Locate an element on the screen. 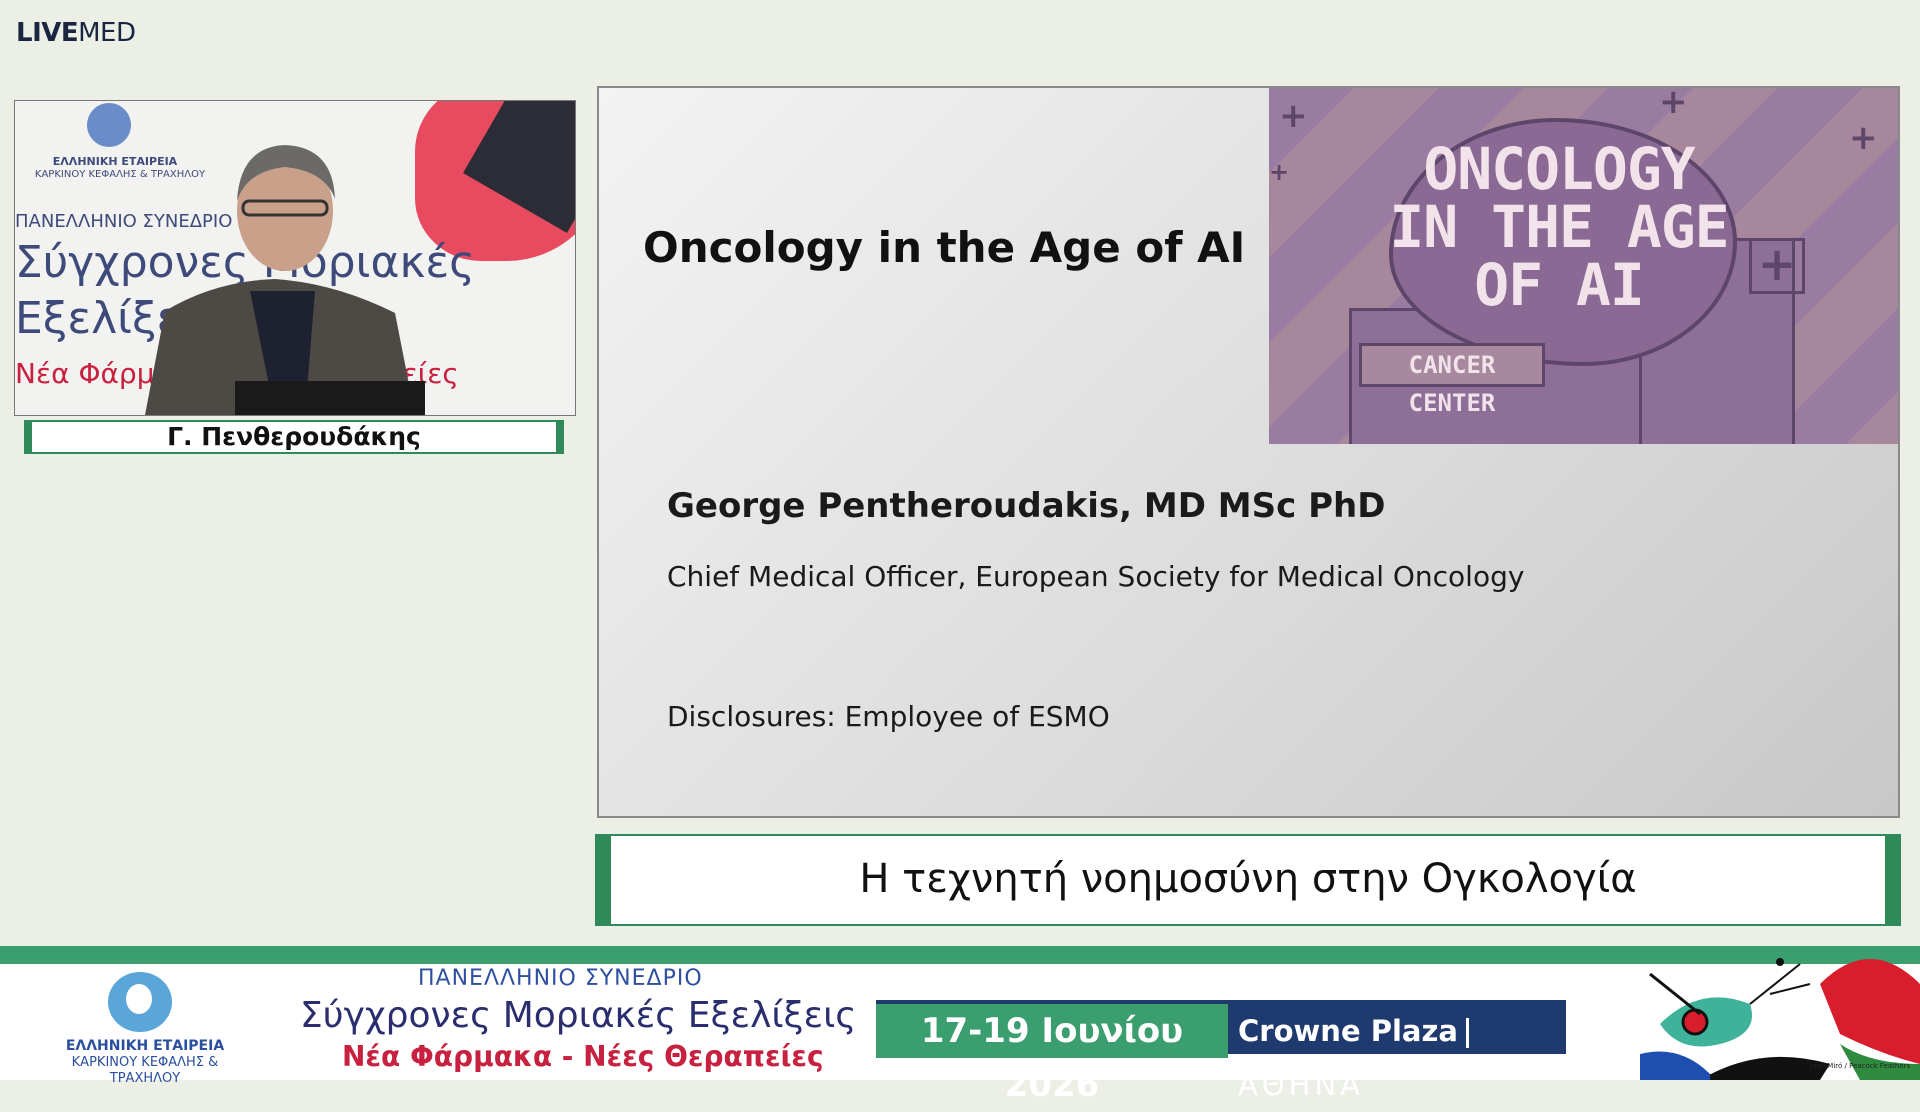 The width and height of the screenshot is (1920, 1112). art-credit: Joan Miró / Peacock Feathers is located at coordinates (1860, 1066).